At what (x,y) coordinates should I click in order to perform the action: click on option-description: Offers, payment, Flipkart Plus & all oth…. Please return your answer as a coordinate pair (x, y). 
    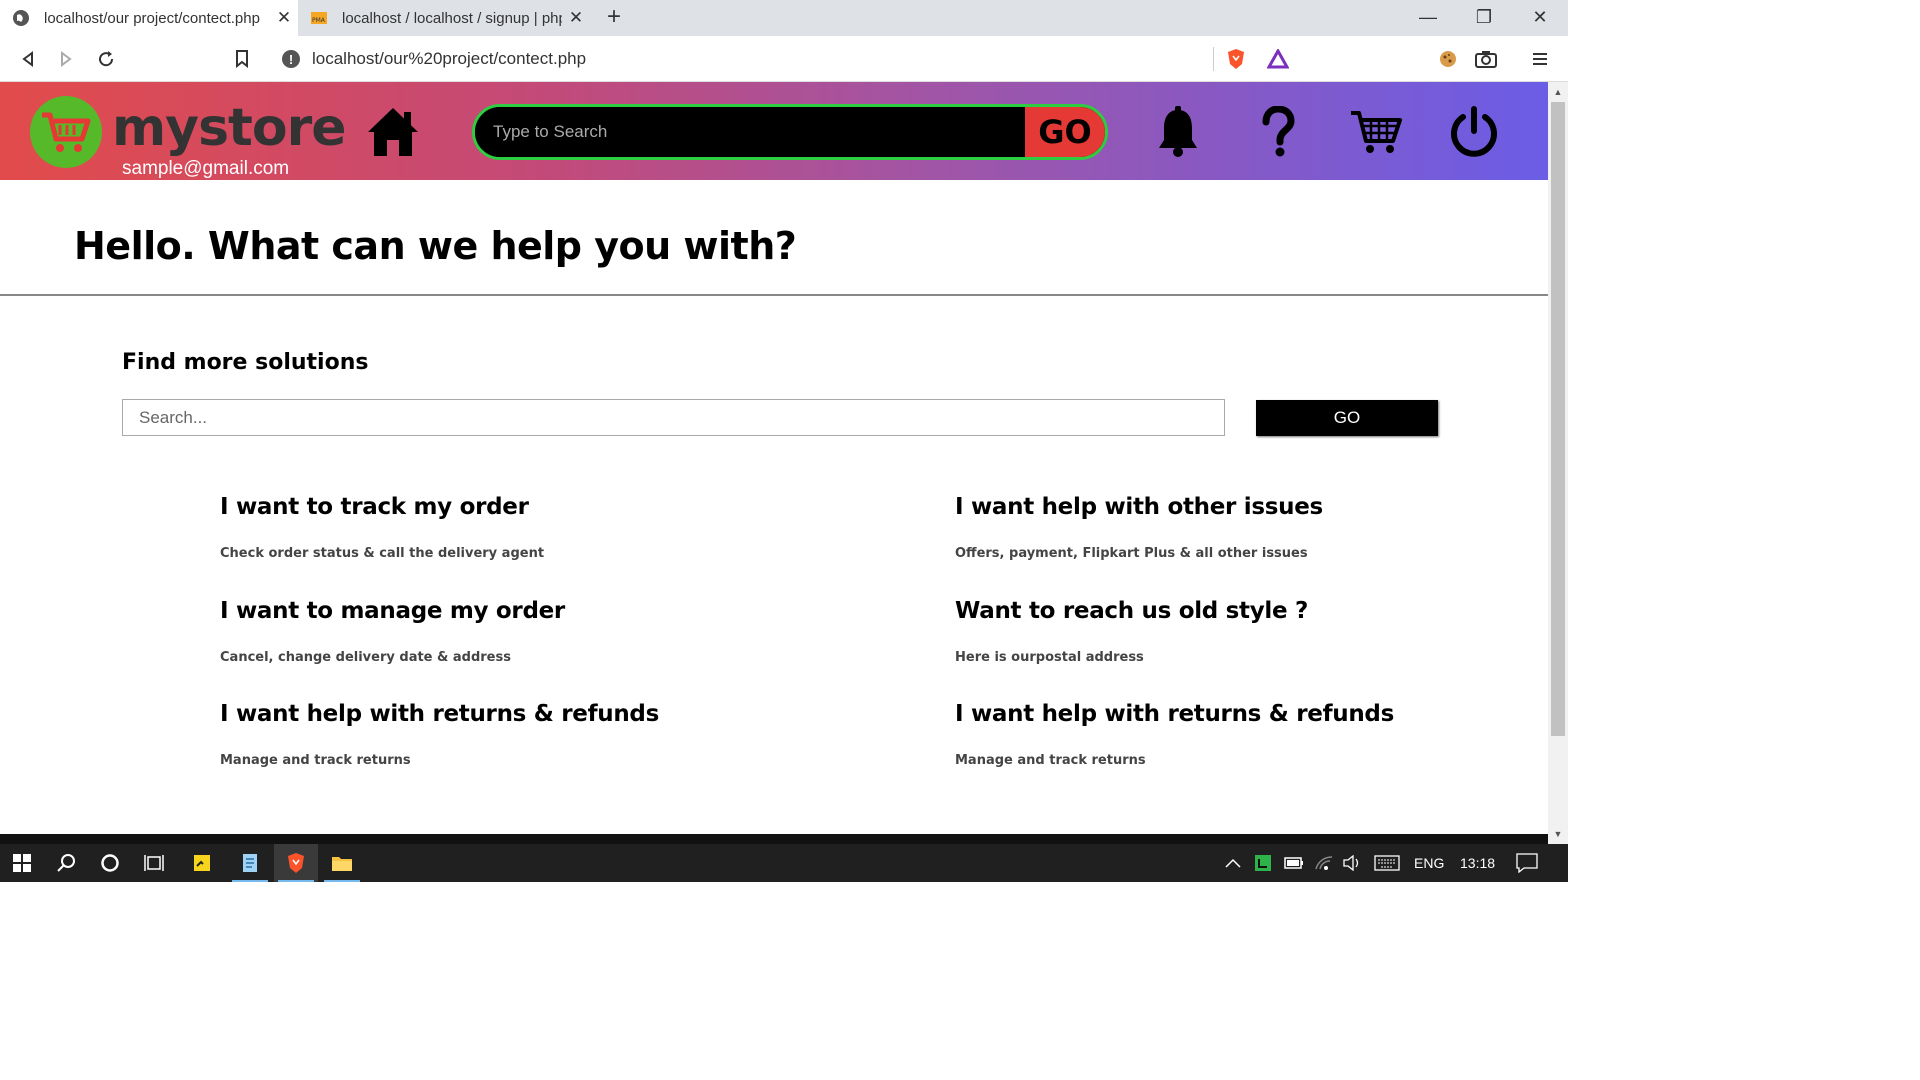
    Looking at the image, I should click on (1131, 553).